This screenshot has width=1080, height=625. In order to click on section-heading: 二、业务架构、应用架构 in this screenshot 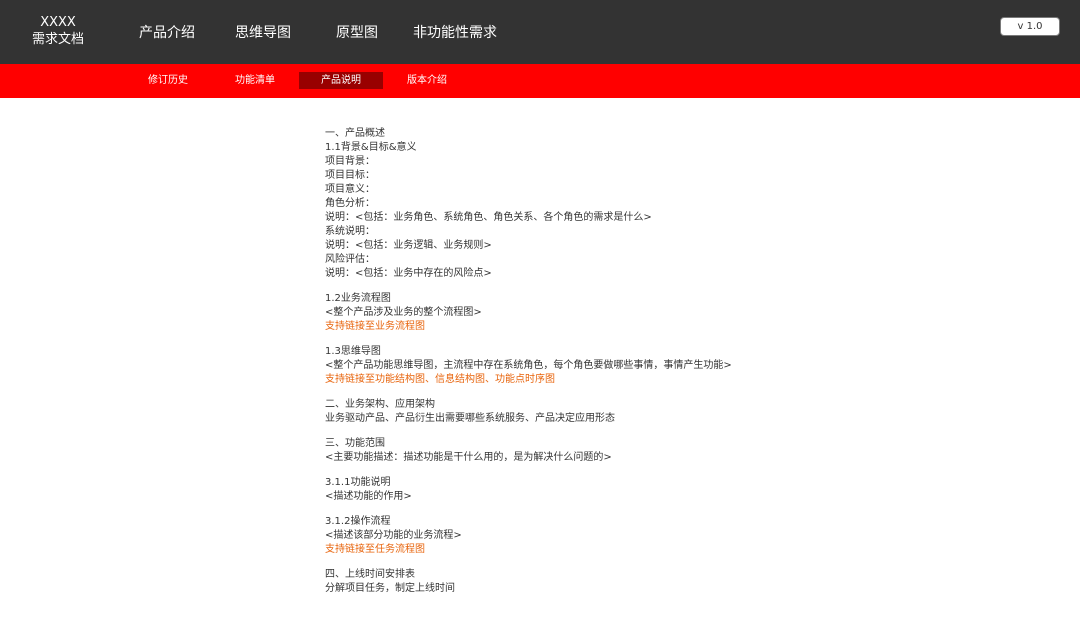, I will do `click(380, 404)`.